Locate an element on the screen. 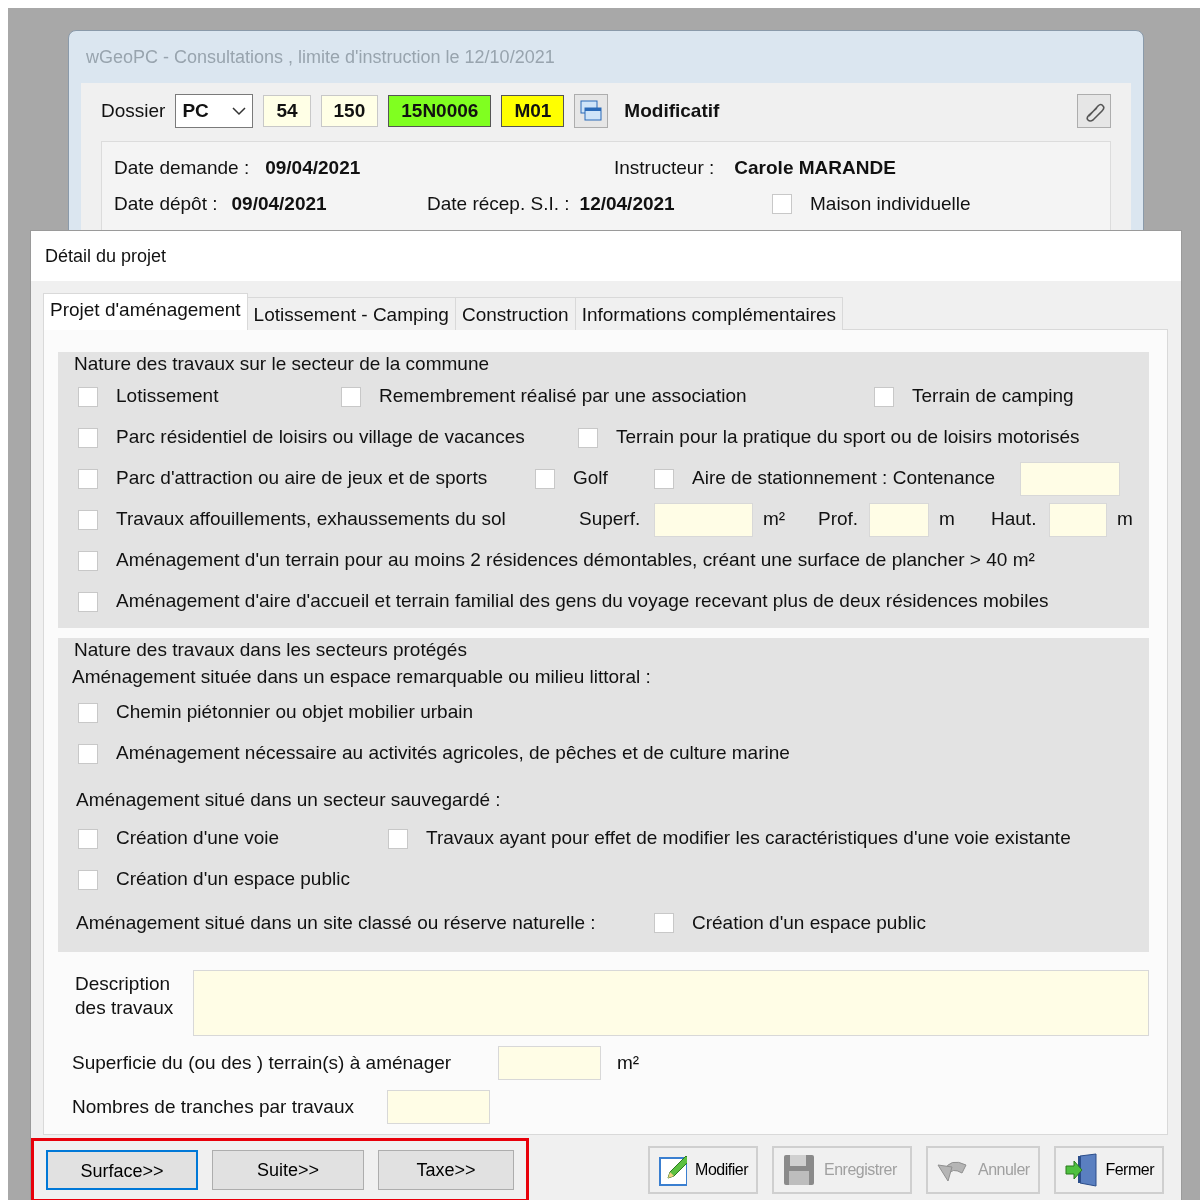  toolbar-button: Modifier is located at coordinates (703, 1170).